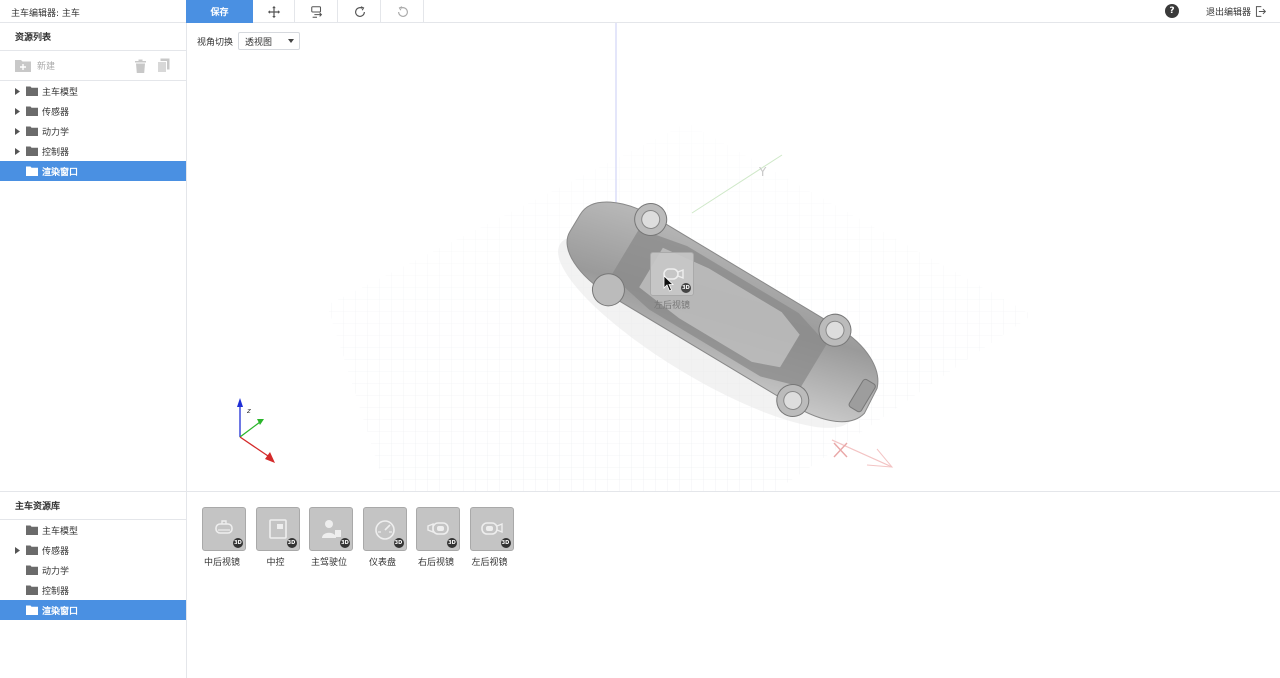 The image size is (1280, 678). Describe the element at coordinates (669, 283) in the screenshot. I see `cursor-icon` at that location.